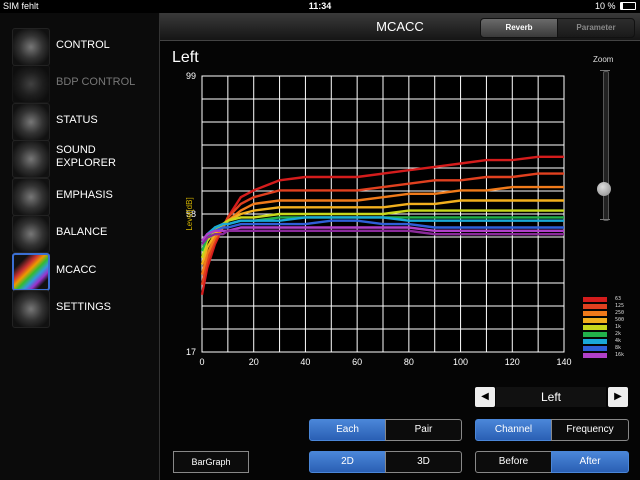 This screenshot has height=480, width=640. I want to click on sidebar-item-label: MCACC, so click(76, 270).